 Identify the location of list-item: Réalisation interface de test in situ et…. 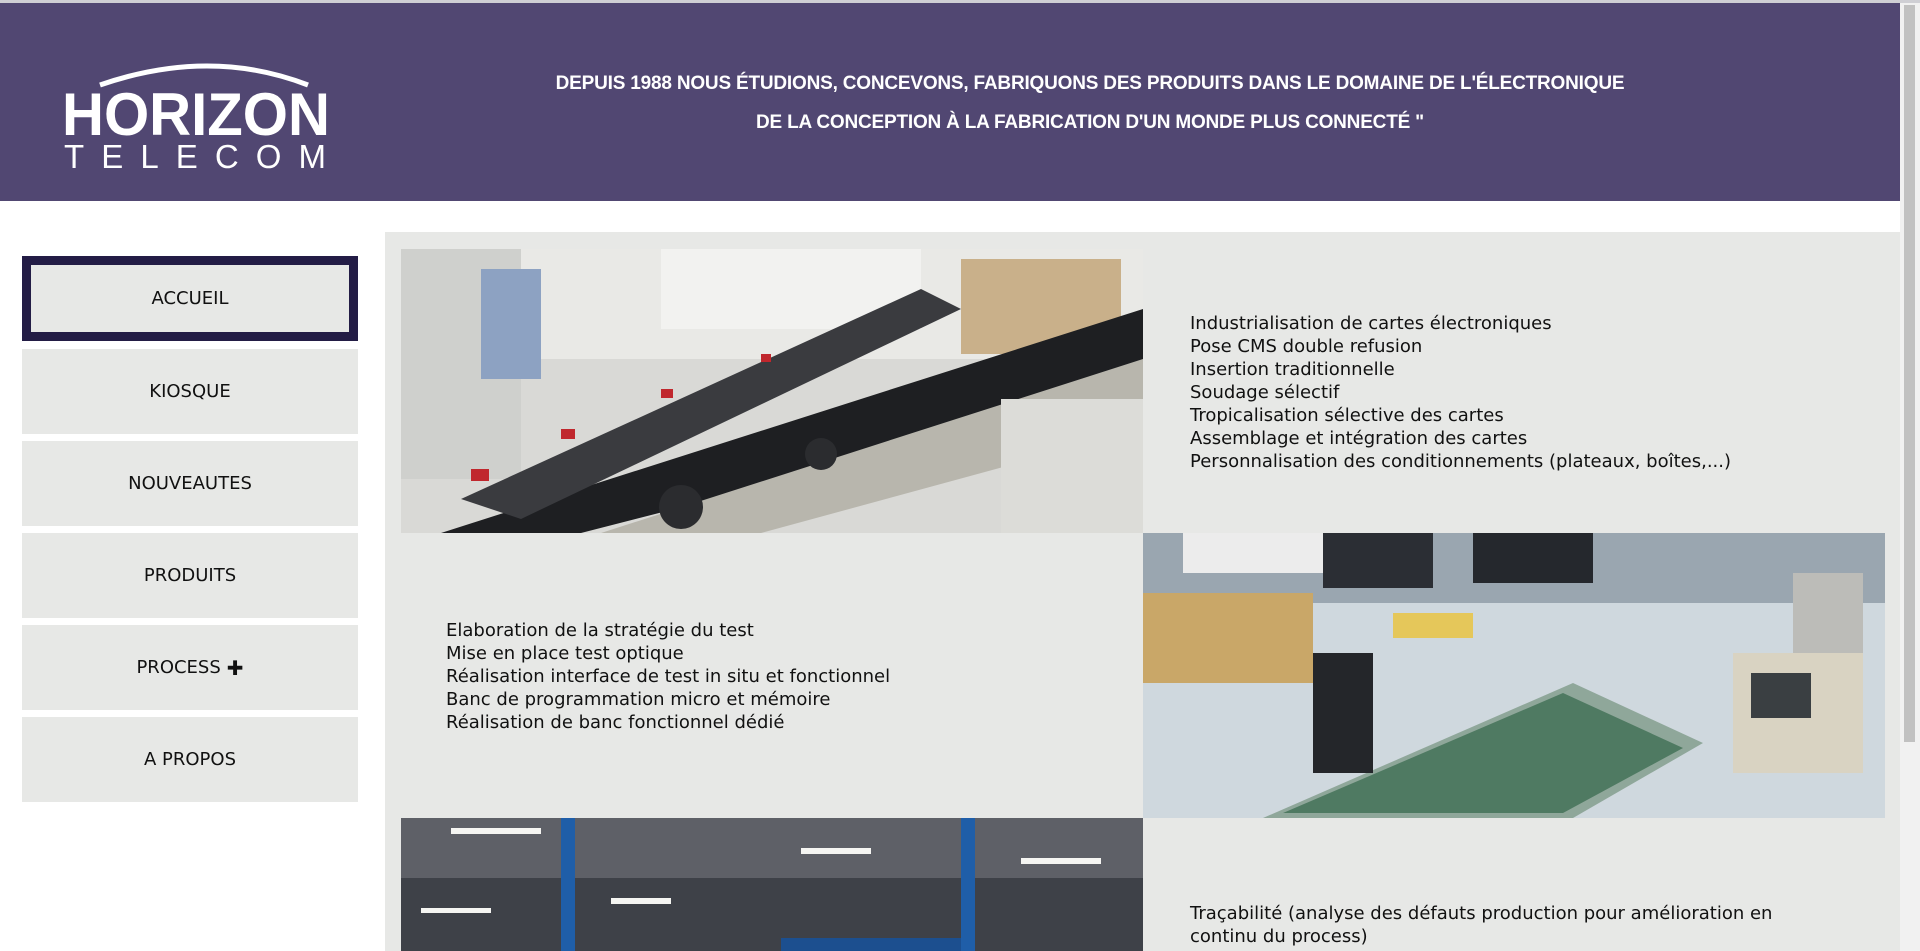
(668, 676).